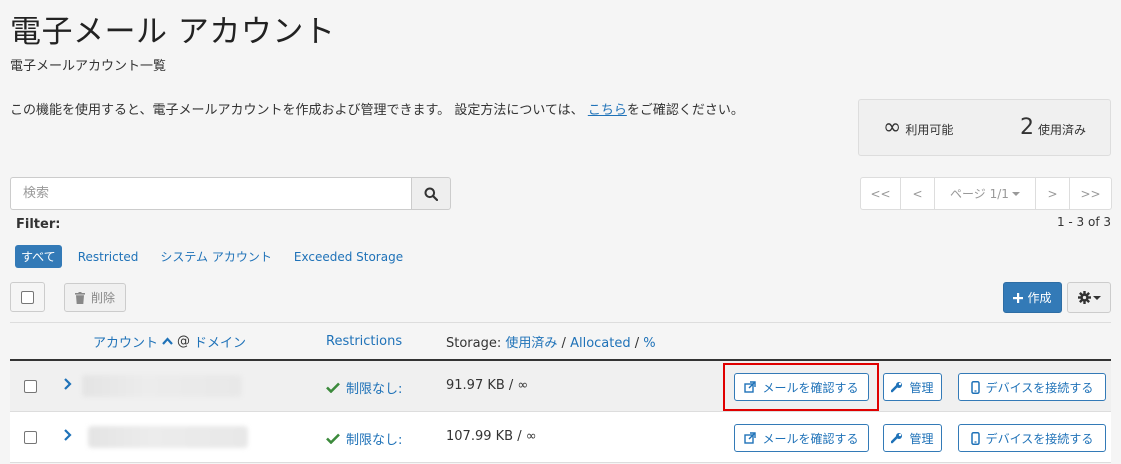 The height and width of the screenshot is (464, 1121). Describe the element at coordinates (918, 193) in the screenshot. I see `prev-page-button: <` at that location.